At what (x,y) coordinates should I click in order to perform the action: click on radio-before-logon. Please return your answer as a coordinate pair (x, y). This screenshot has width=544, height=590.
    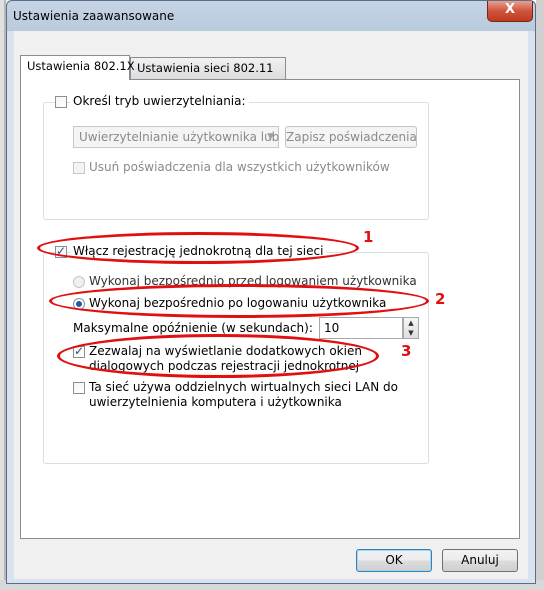
    Looking at the image, I should click on (79, 282).